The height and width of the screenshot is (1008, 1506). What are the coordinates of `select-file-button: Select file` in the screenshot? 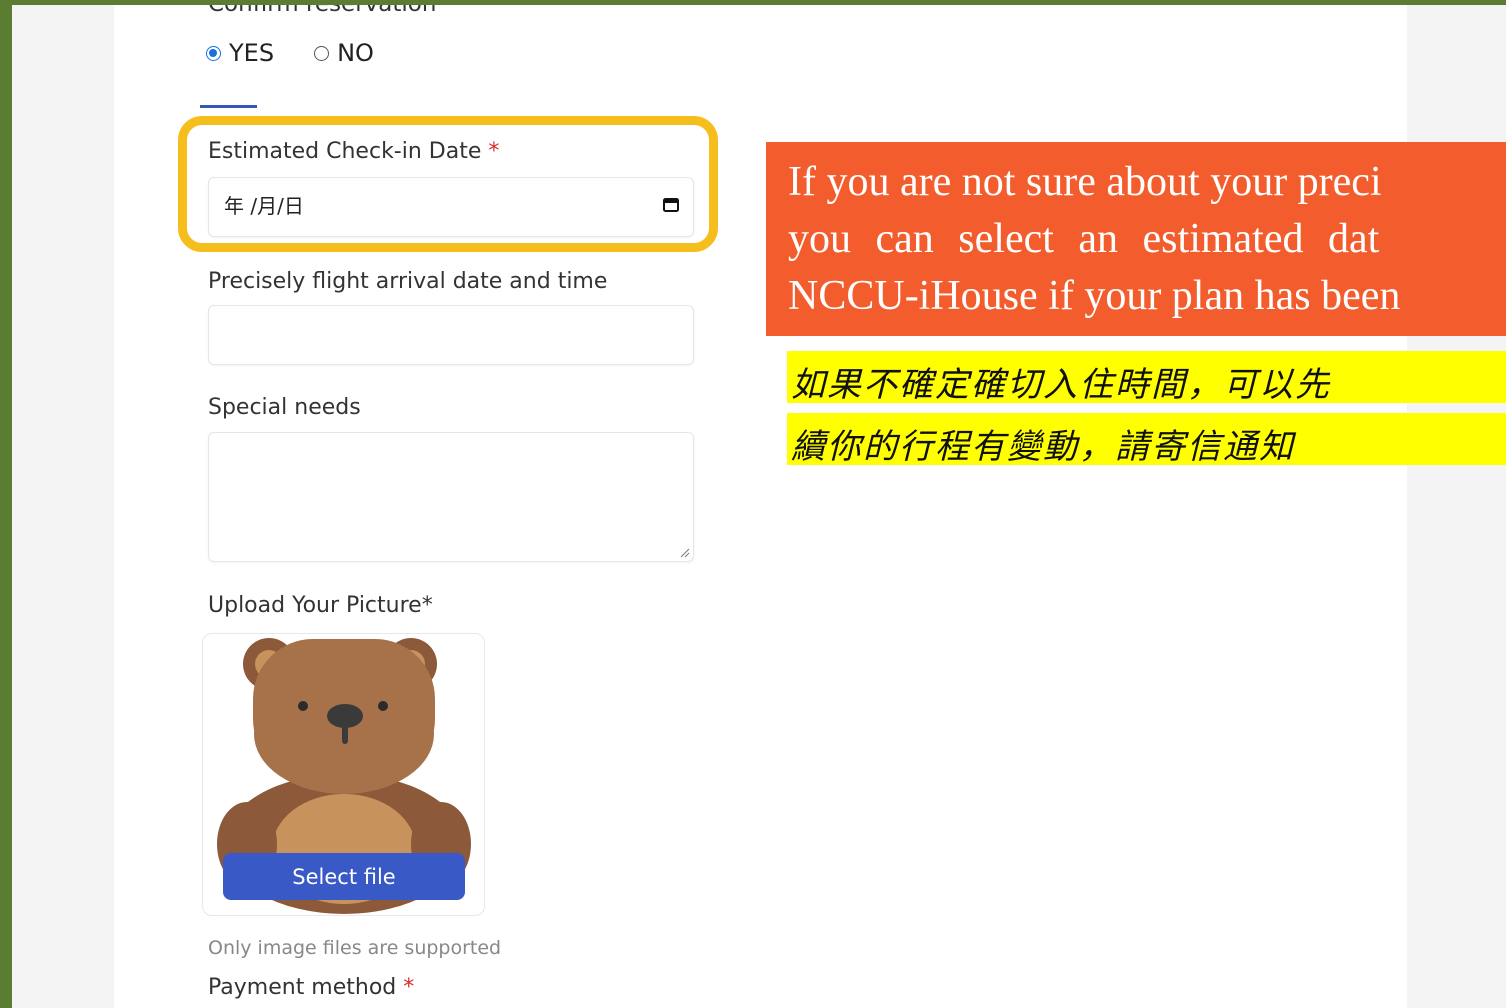 It's located at (344, 876).